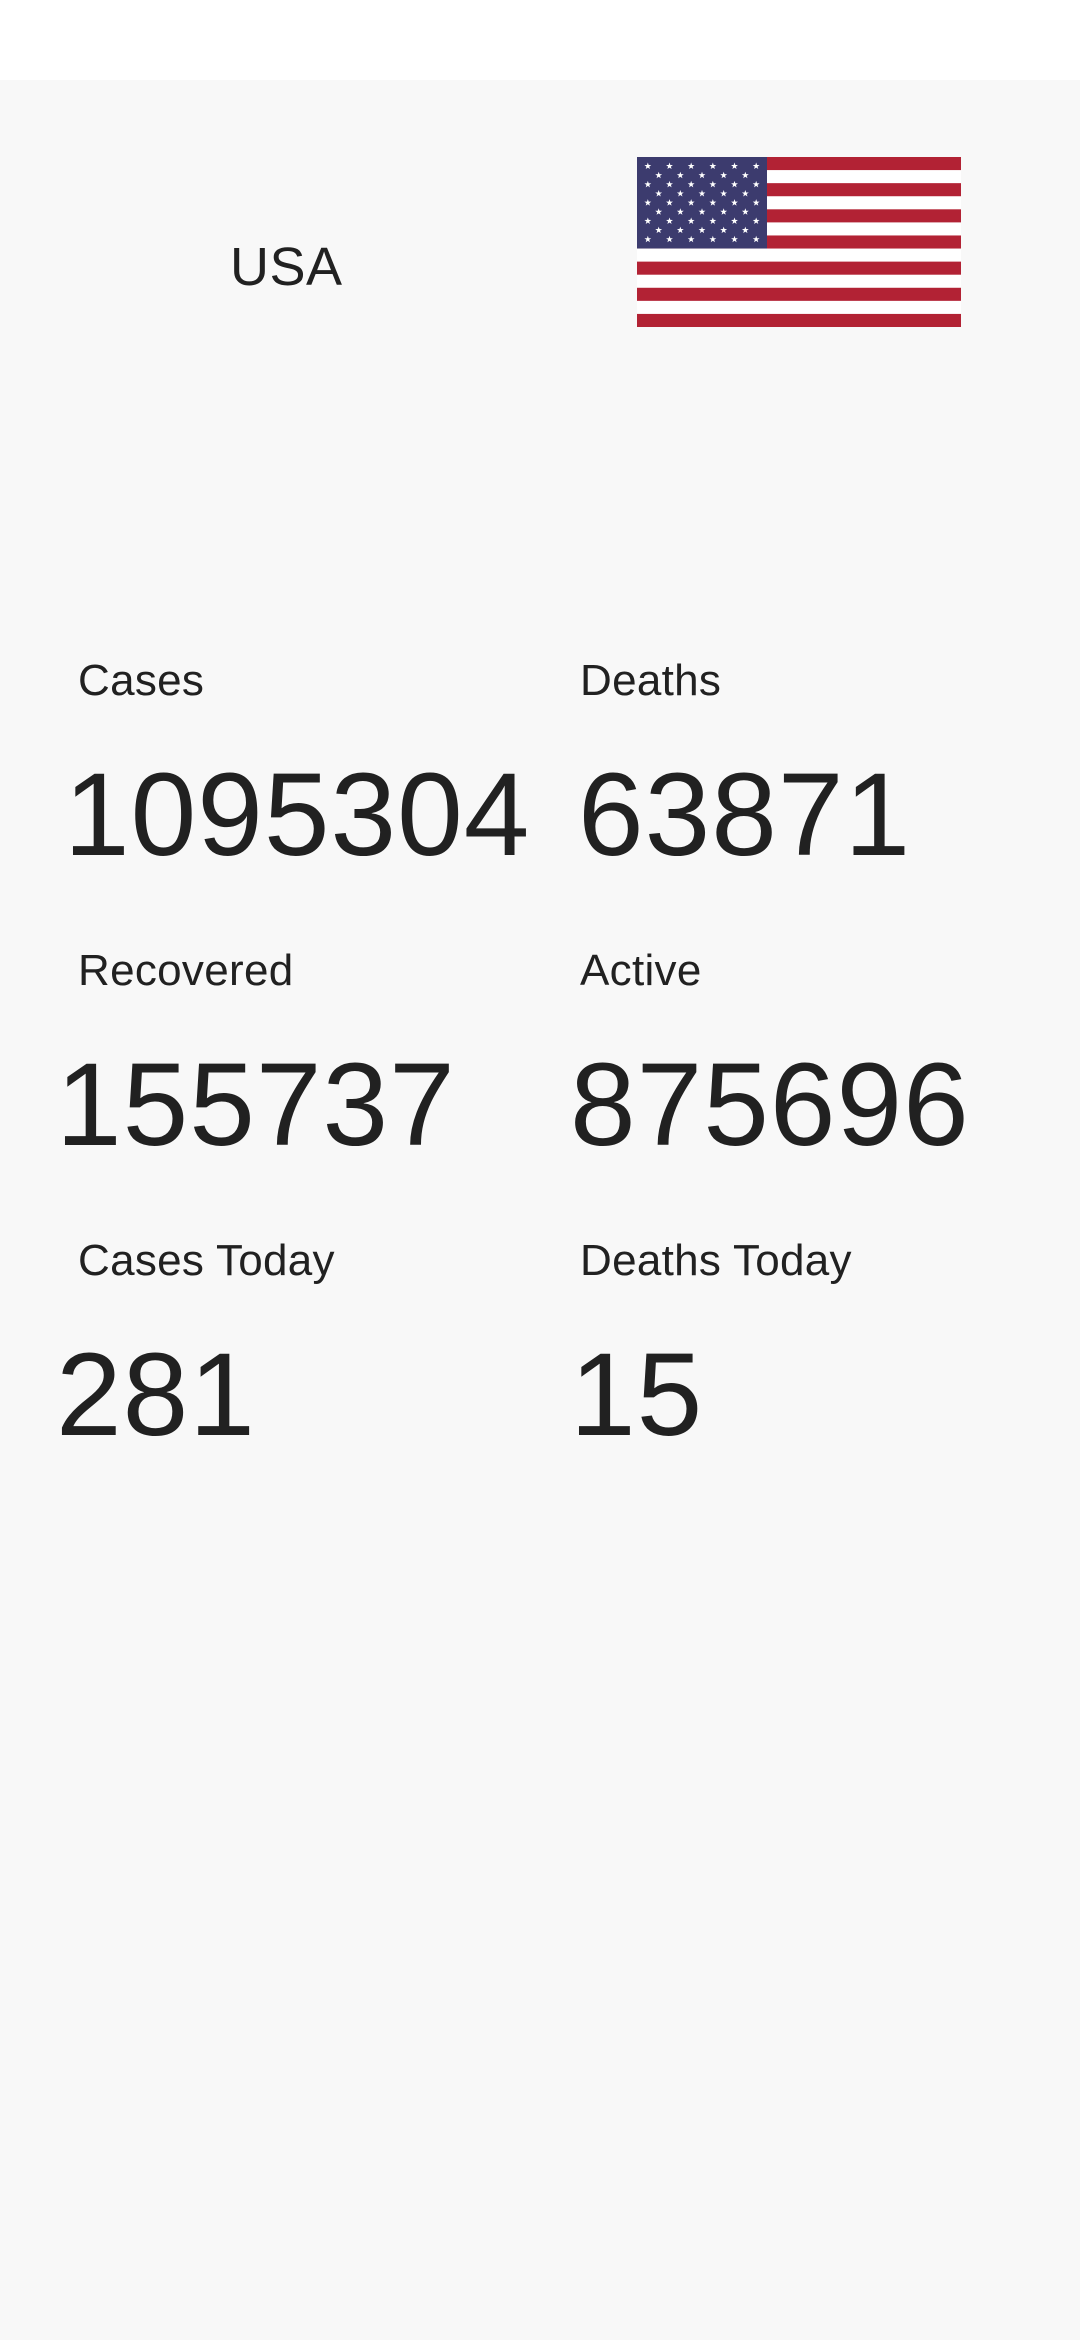 This screenshot has width=1080, height=2340. What do you see at coordinates (286, 267) in the screenshot?
I see `country-name: USA` at bounding box center [286, 267].